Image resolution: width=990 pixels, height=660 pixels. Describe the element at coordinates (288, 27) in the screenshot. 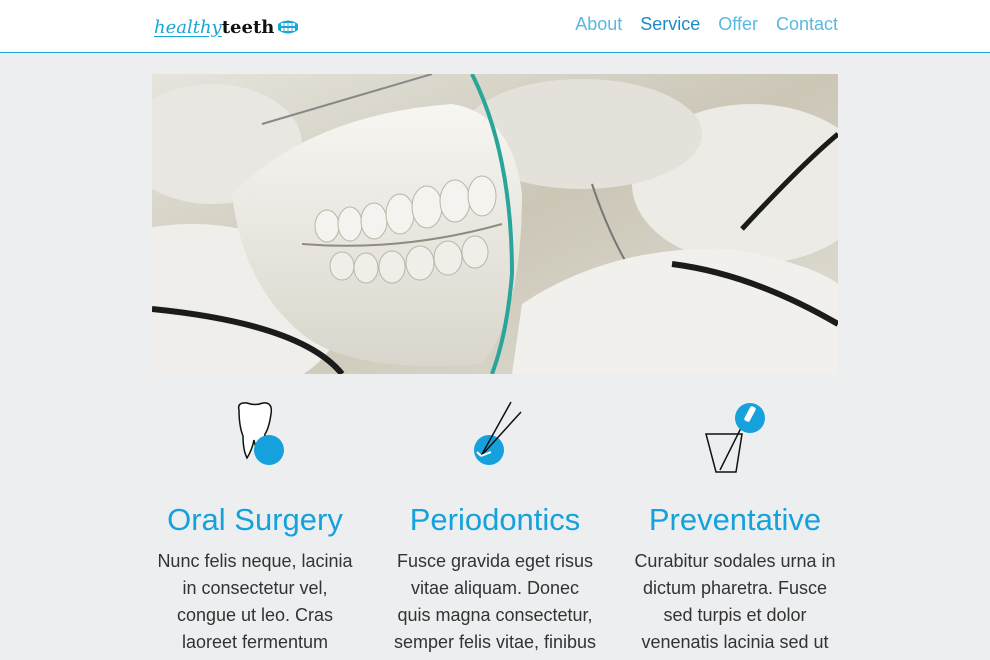

I see `denture-icon` at that location.